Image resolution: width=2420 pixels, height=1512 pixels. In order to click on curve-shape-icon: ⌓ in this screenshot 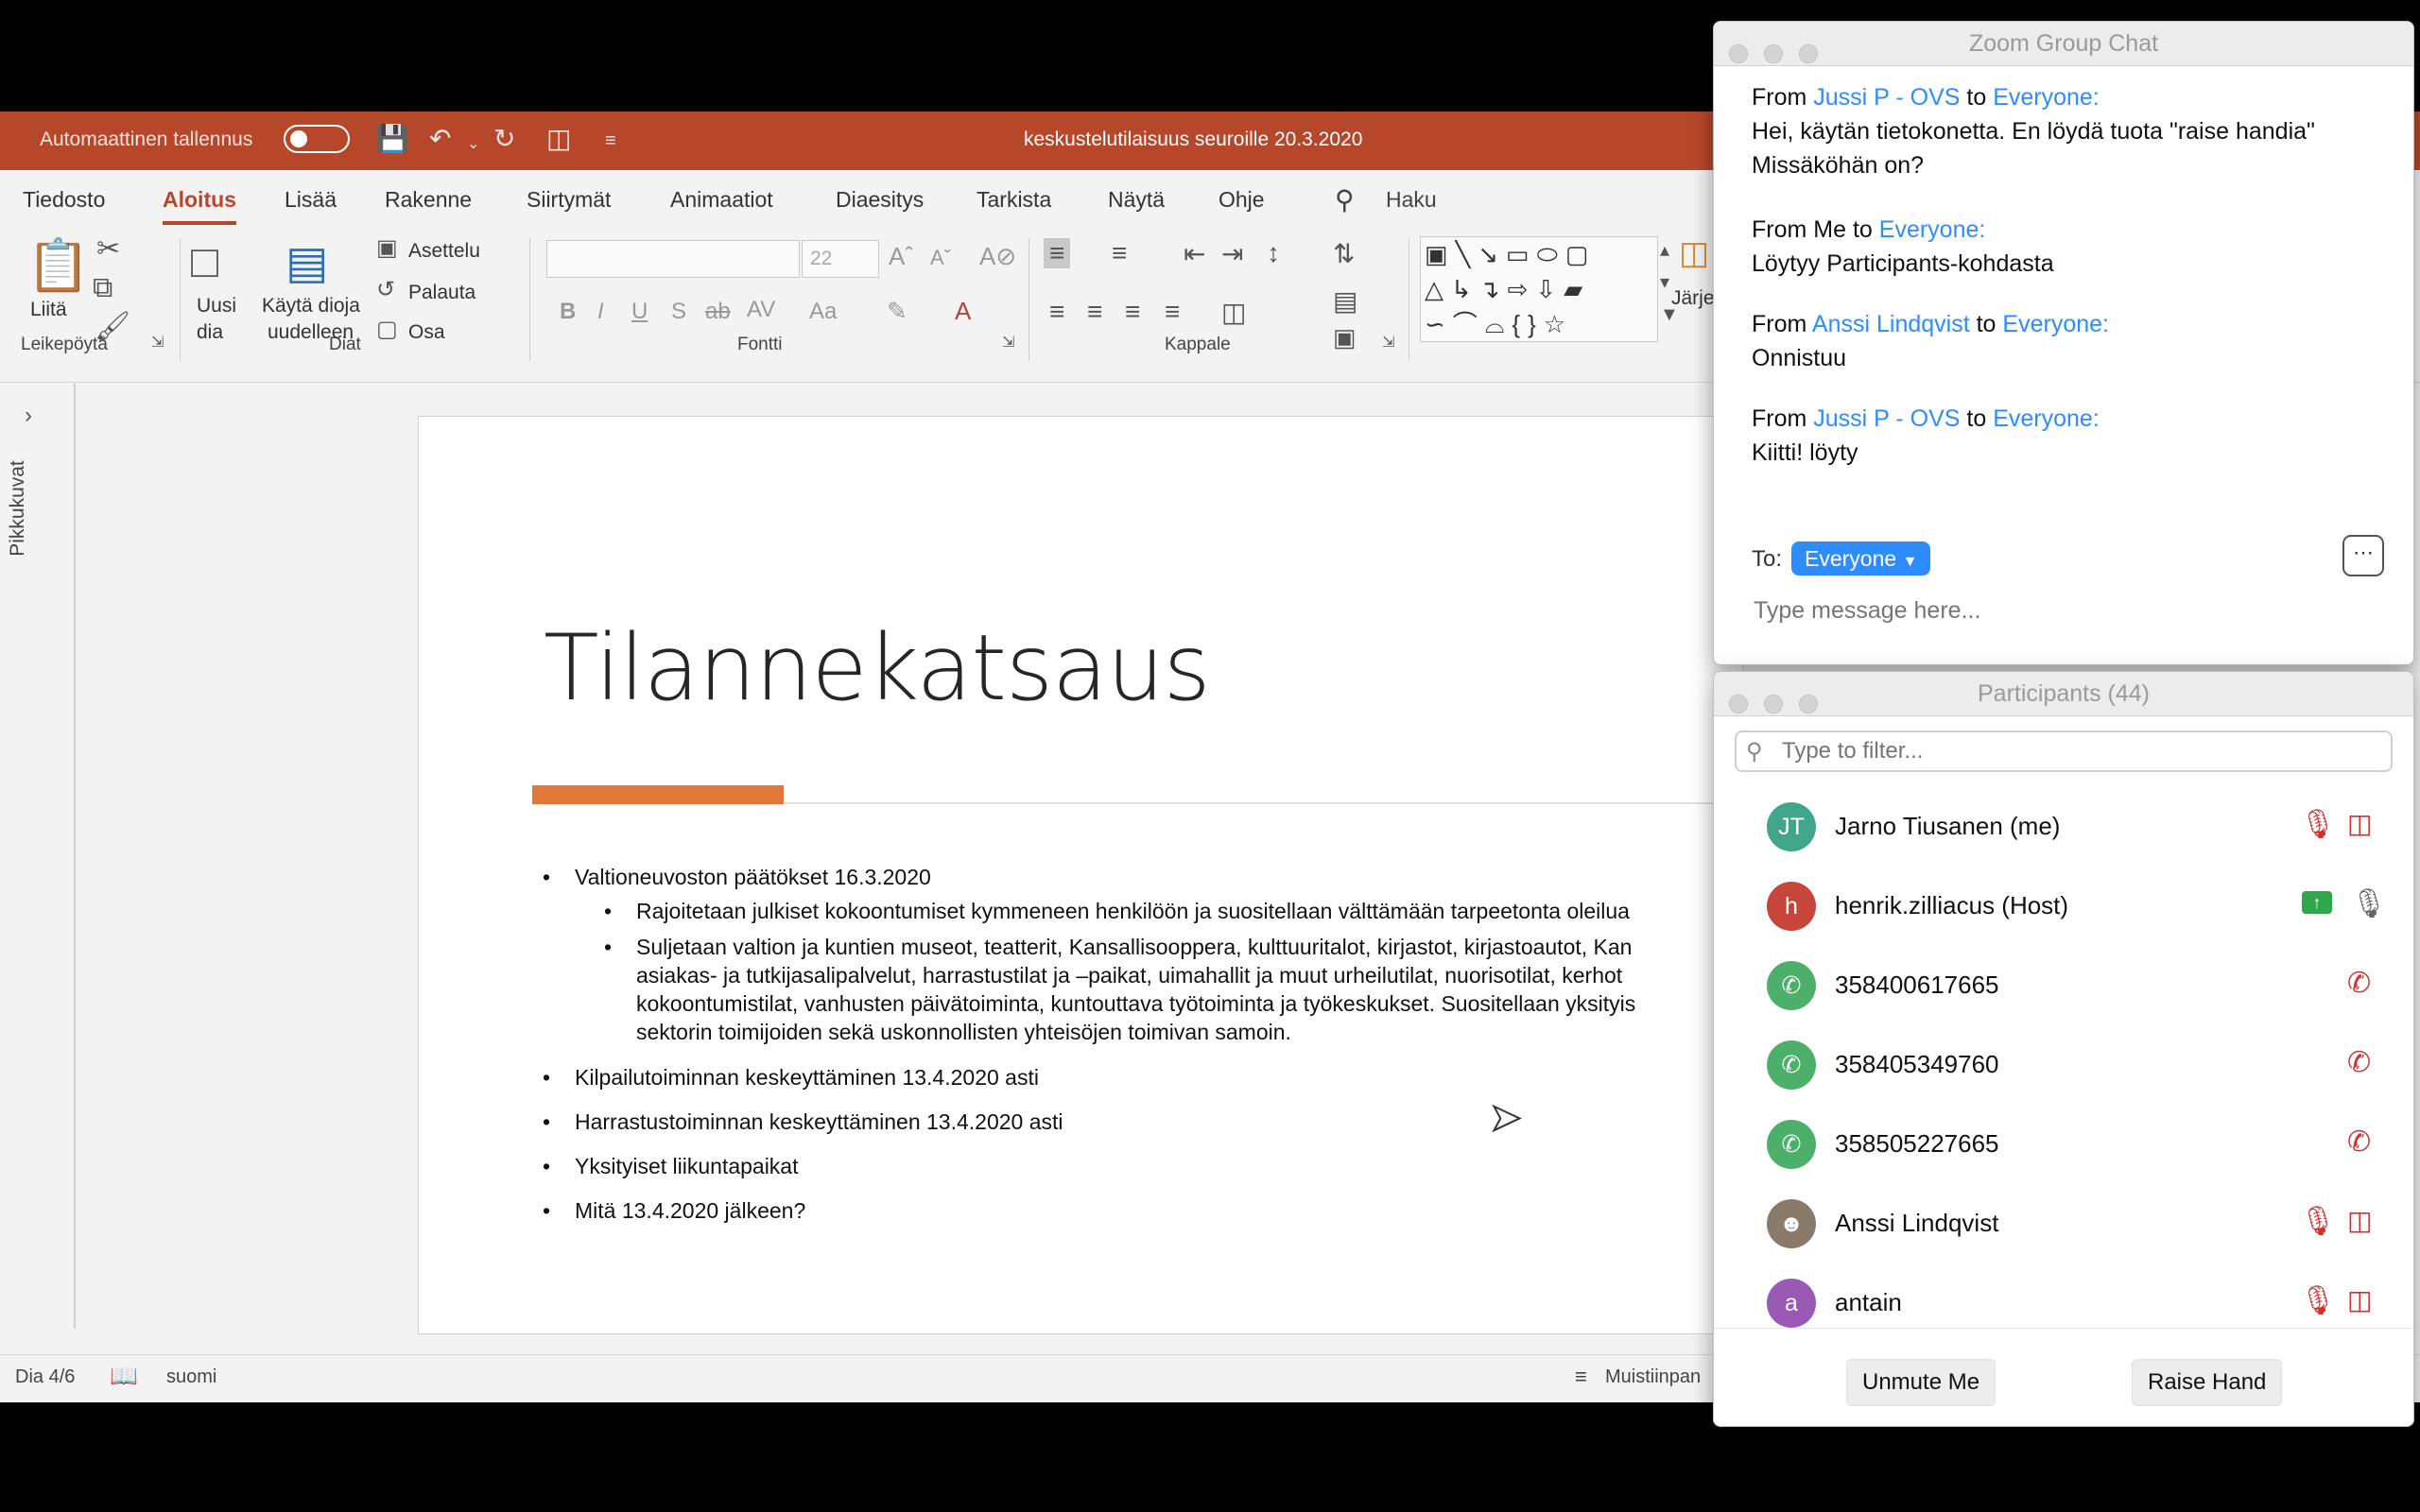, I will do `click(1498, 324)`.